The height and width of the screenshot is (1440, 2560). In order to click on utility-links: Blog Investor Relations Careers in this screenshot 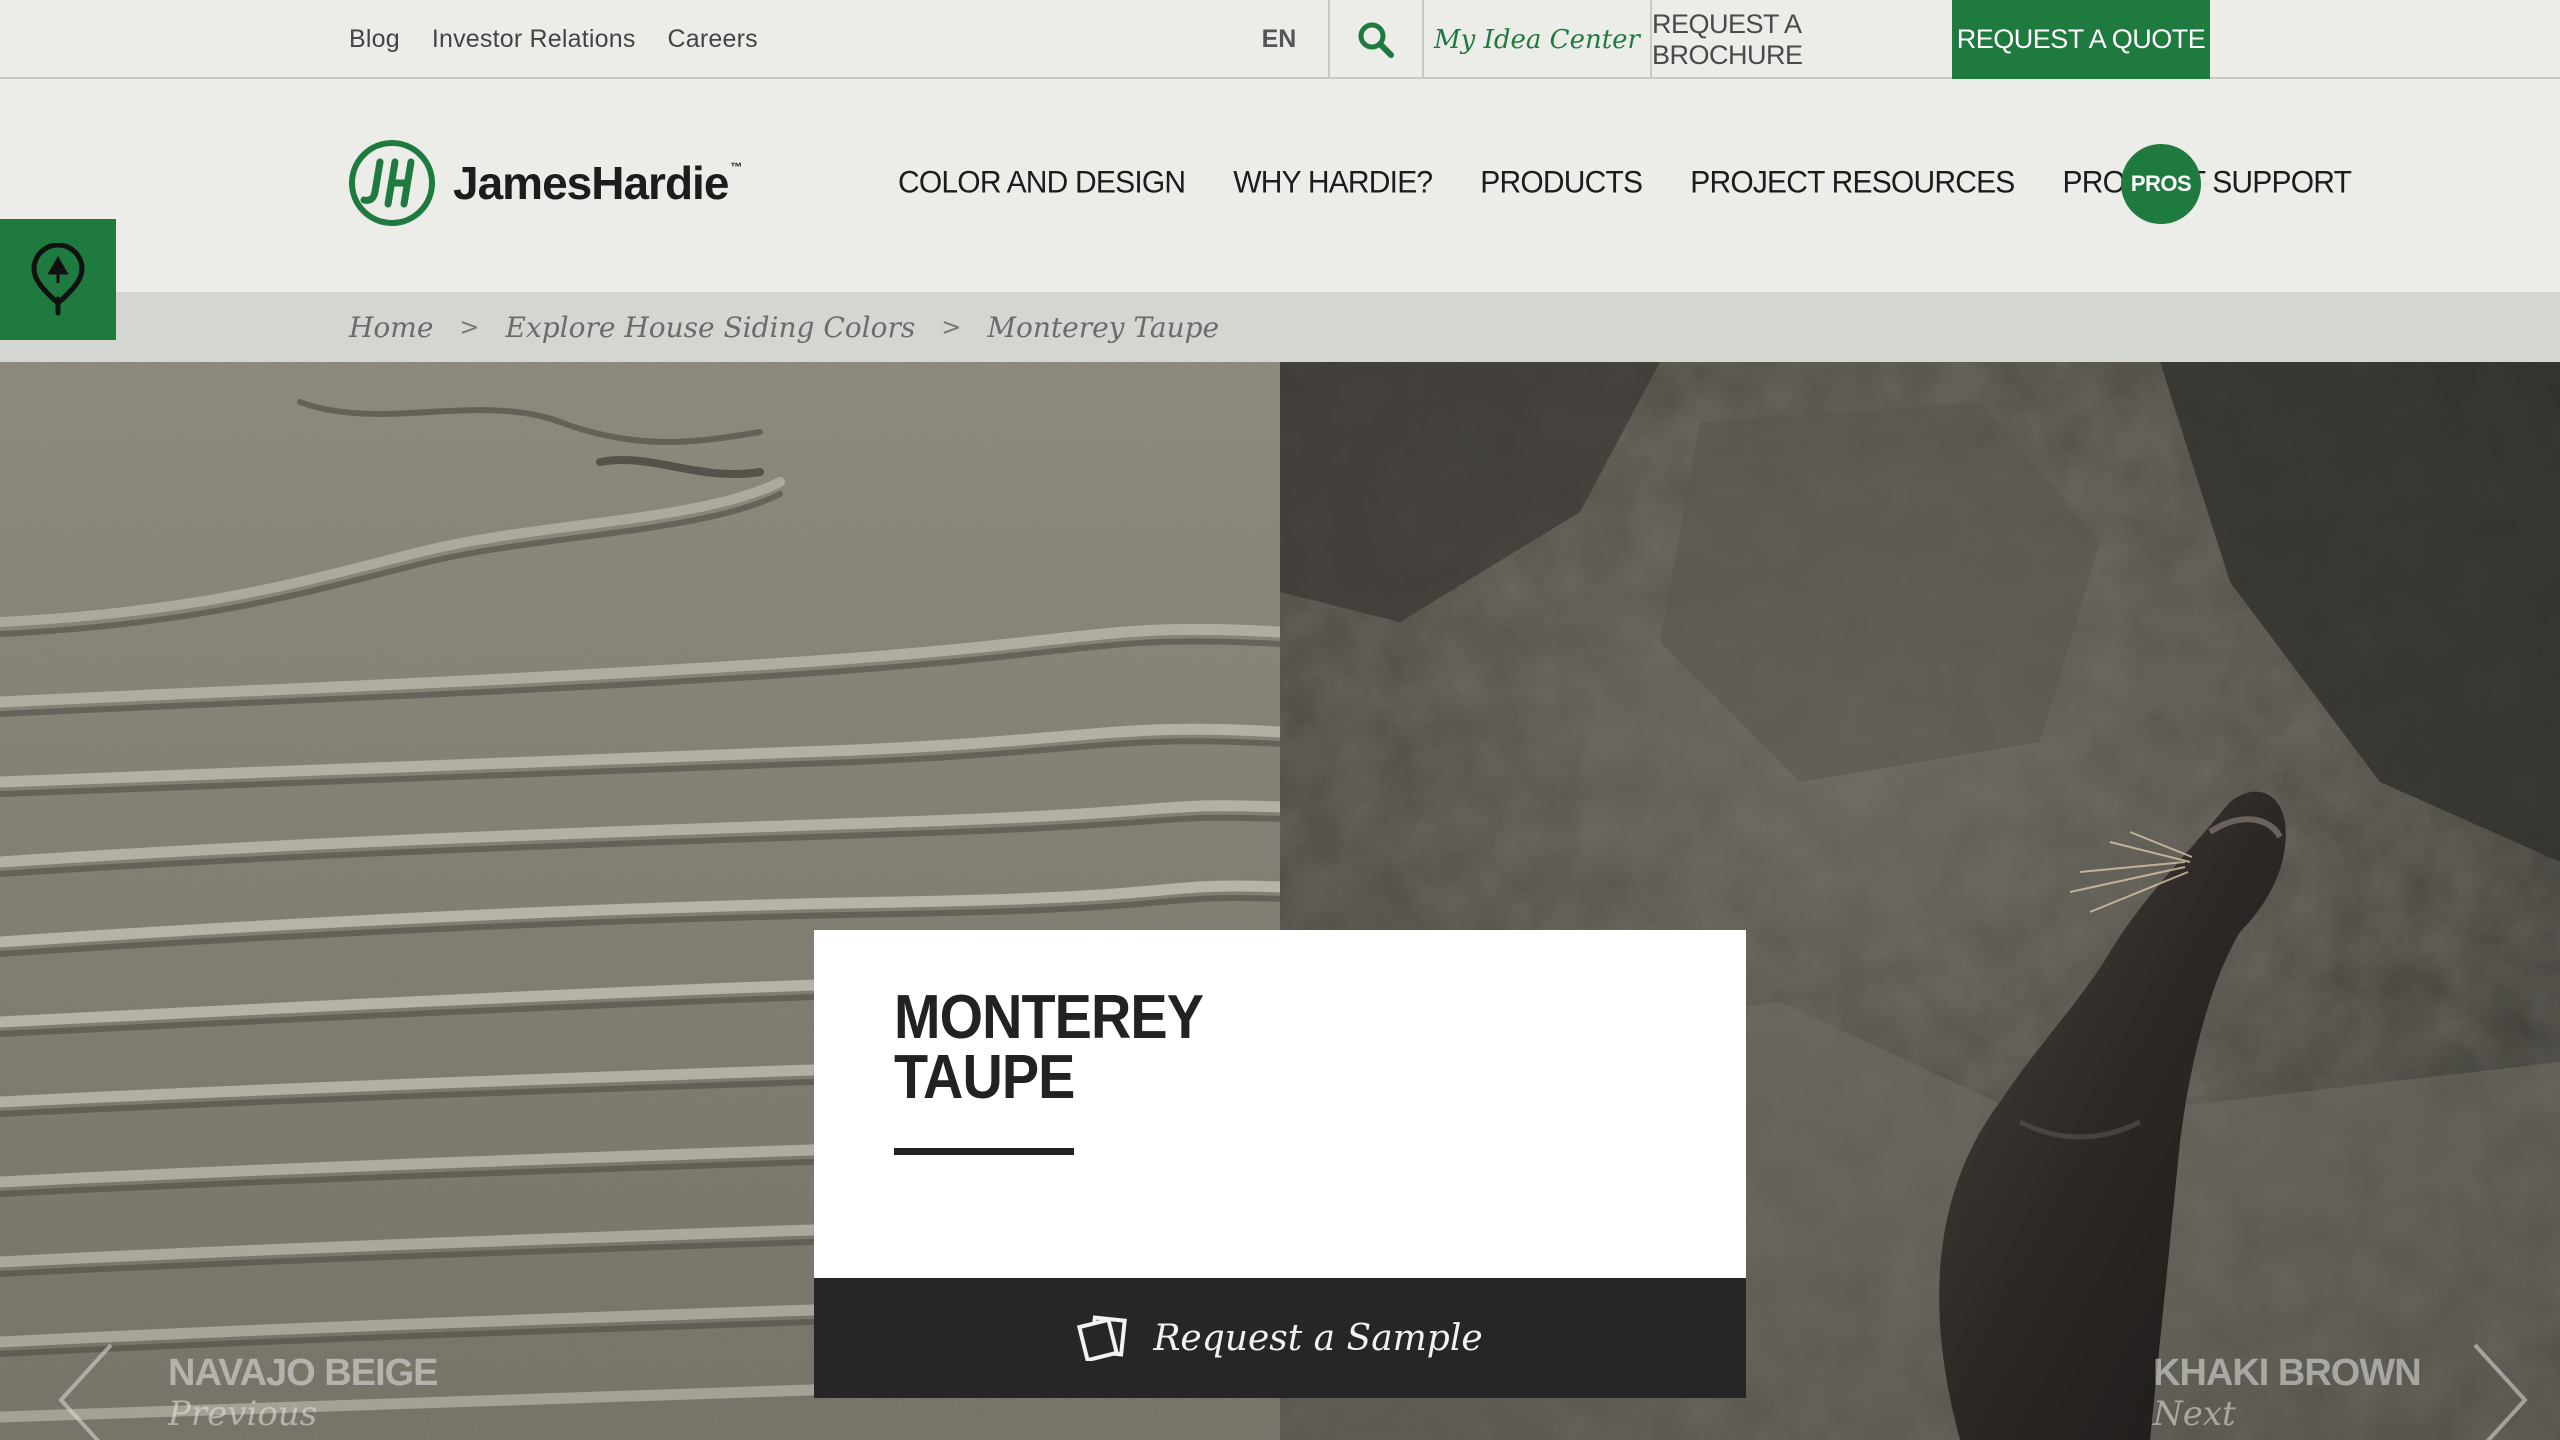, I will do `click(553, 39)`.